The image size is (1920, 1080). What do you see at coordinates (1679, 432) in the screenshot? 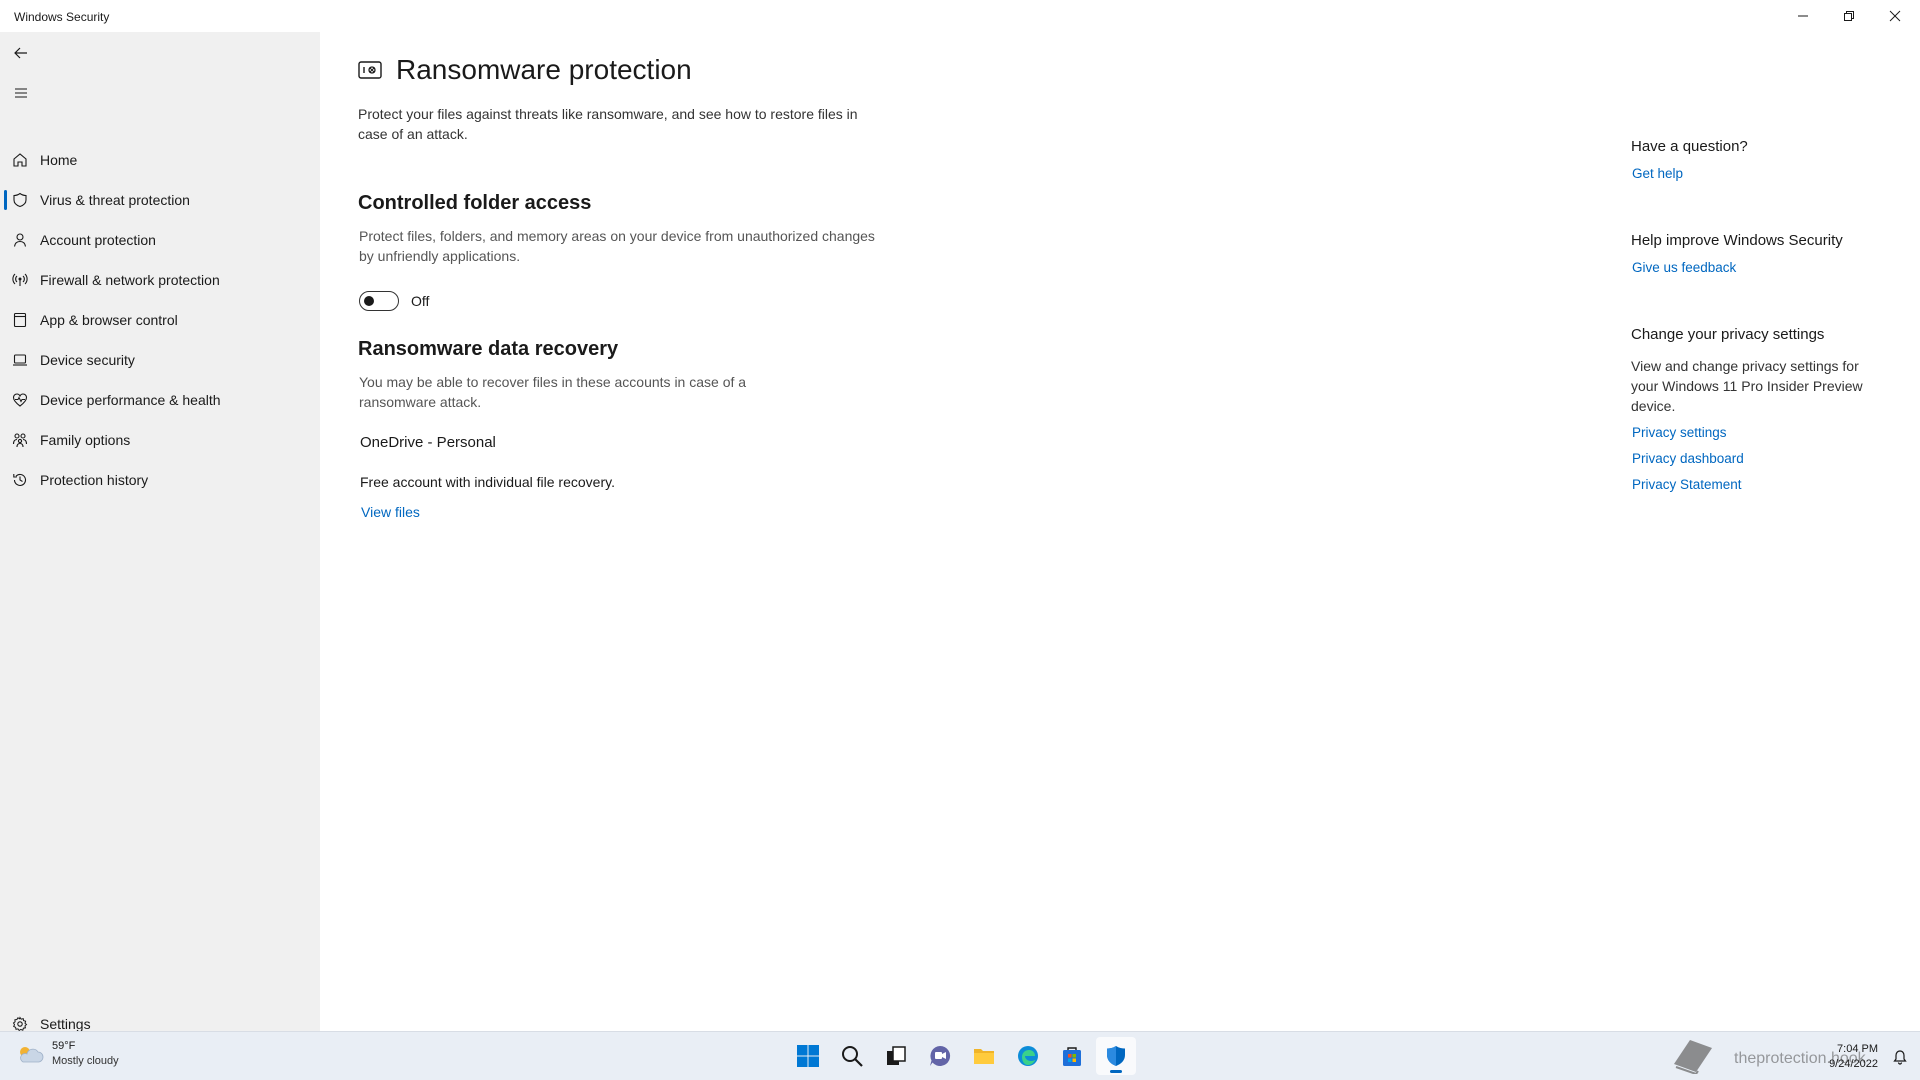
I see `privacy-settings-link: Privacy settings` at bounding box center [1679, 432].